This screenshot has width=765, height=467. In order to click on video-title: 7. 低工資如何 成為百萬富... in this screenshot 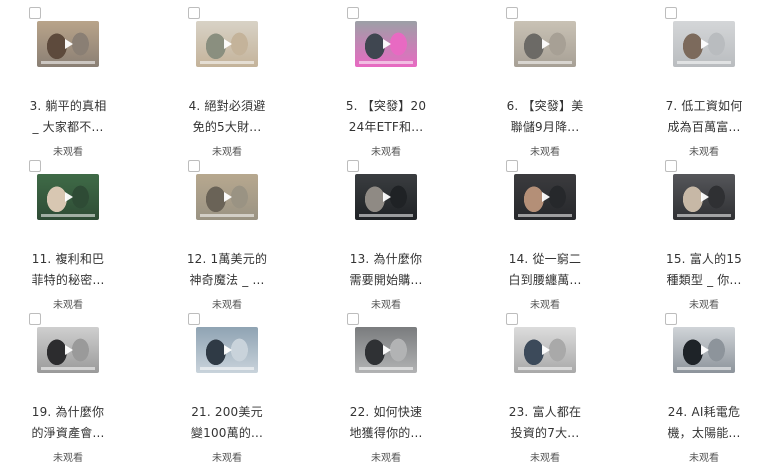, I will do `click(704, 117)`.